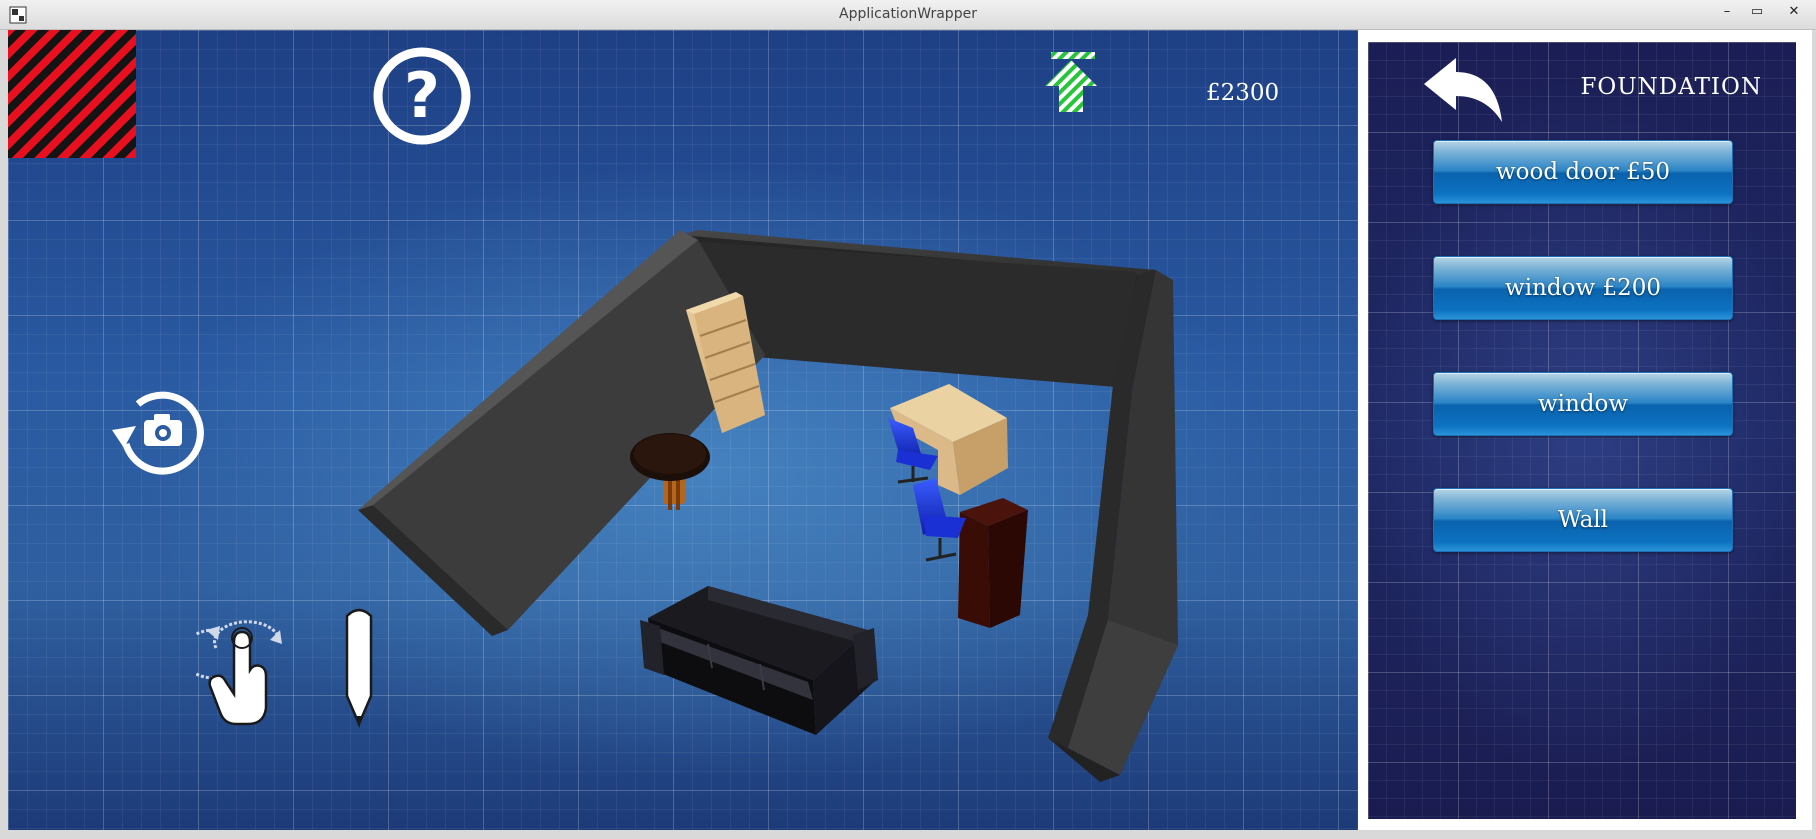 This screenshot has width=1816, height=839. I want to click on window-200-button: window £200, so click(1583, 288).